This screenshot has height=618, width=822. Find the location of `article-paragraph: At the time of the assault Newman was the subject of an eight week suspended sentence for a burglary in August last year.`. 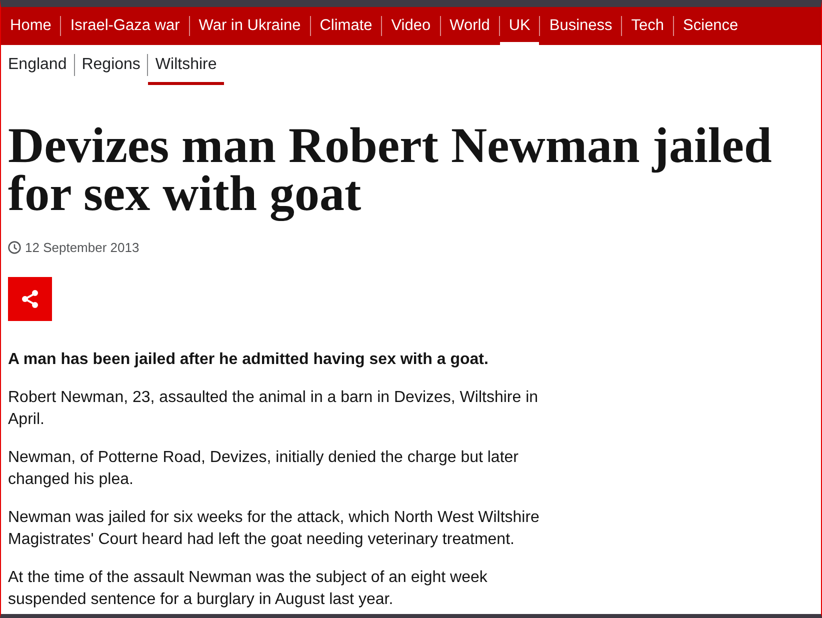

article-paragraph: At the time of the assault Newman was the subject of an eight week suspended sentence for a burglary in August last year. is located at coordinates (248, 589).